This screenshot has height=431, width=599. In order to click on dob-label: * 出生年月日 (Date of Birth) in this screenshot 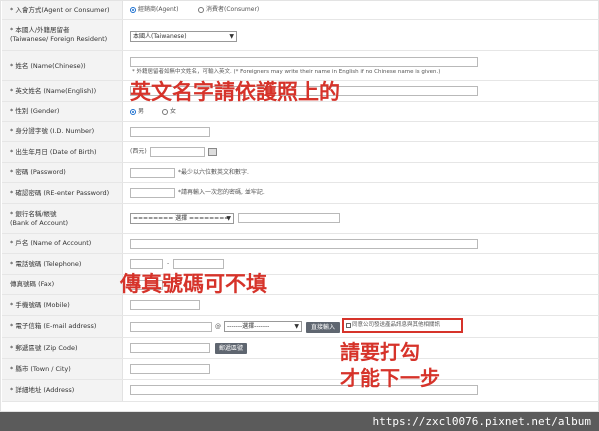, I will do `click(53, 152)`.